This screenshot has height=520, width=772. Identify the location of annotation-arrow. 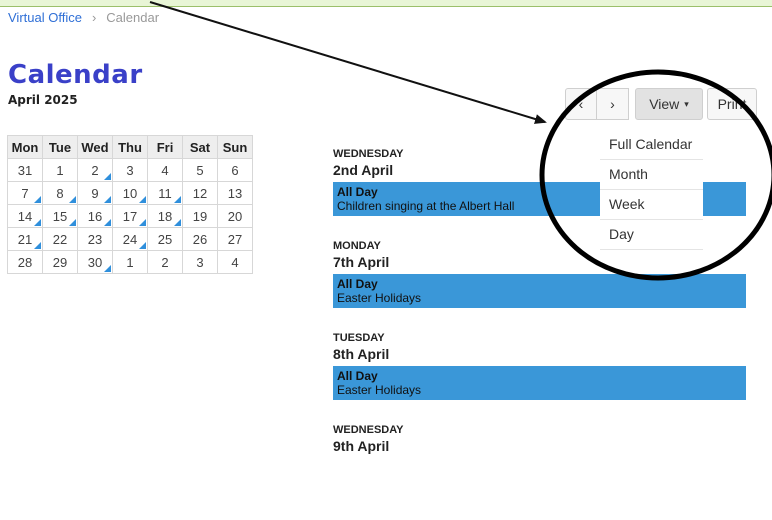
(348, 62).